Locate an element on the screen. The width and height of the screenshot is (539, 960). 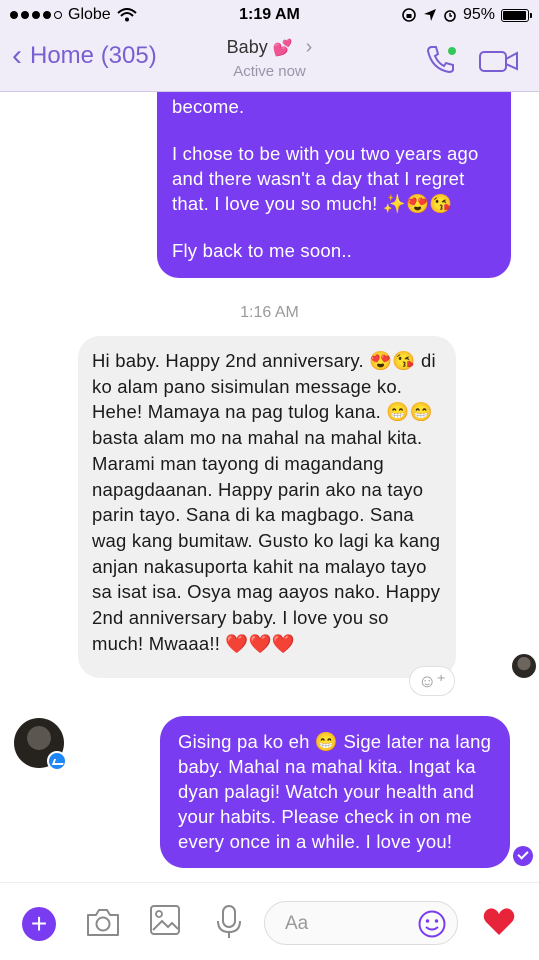
seen-avatar is located at coordinates (524, 666).